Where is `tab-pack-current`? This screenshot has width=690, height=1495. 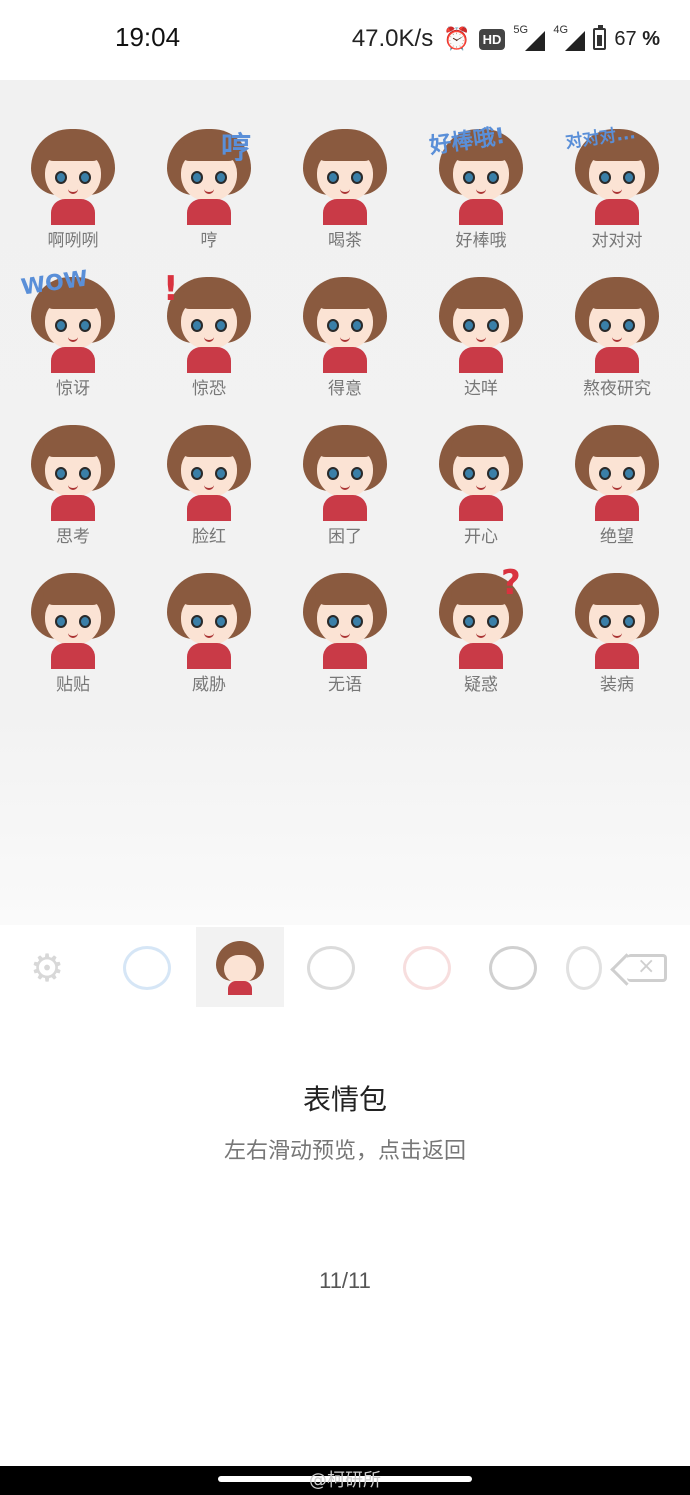
tab-pack-current is located at coordinates (240, 967).